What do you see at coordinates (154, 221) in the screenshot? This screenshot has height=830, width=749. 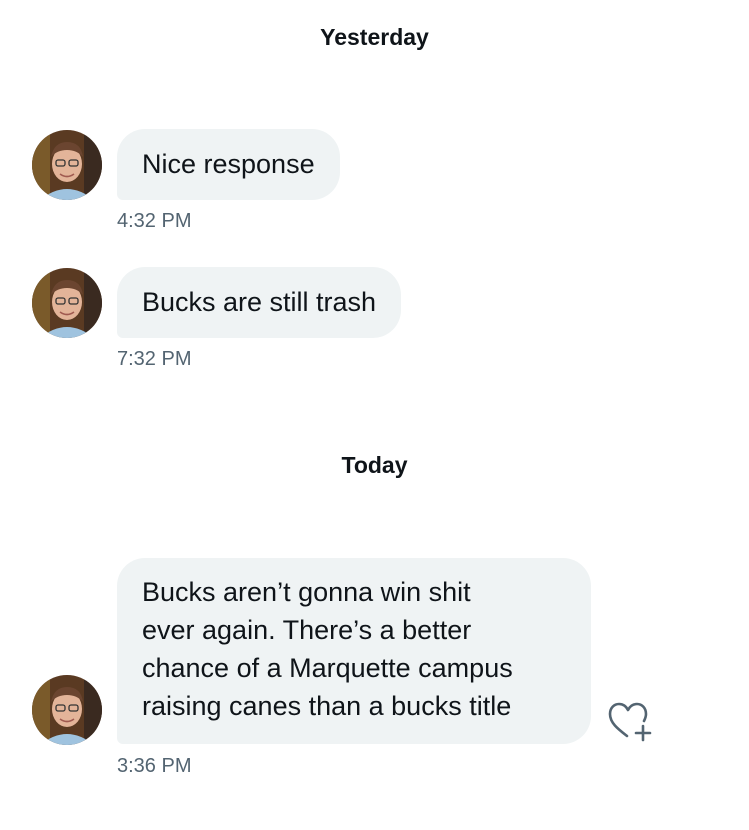 I see `message-timestamp: 4:32 PM` at bounding box center [154, 221].